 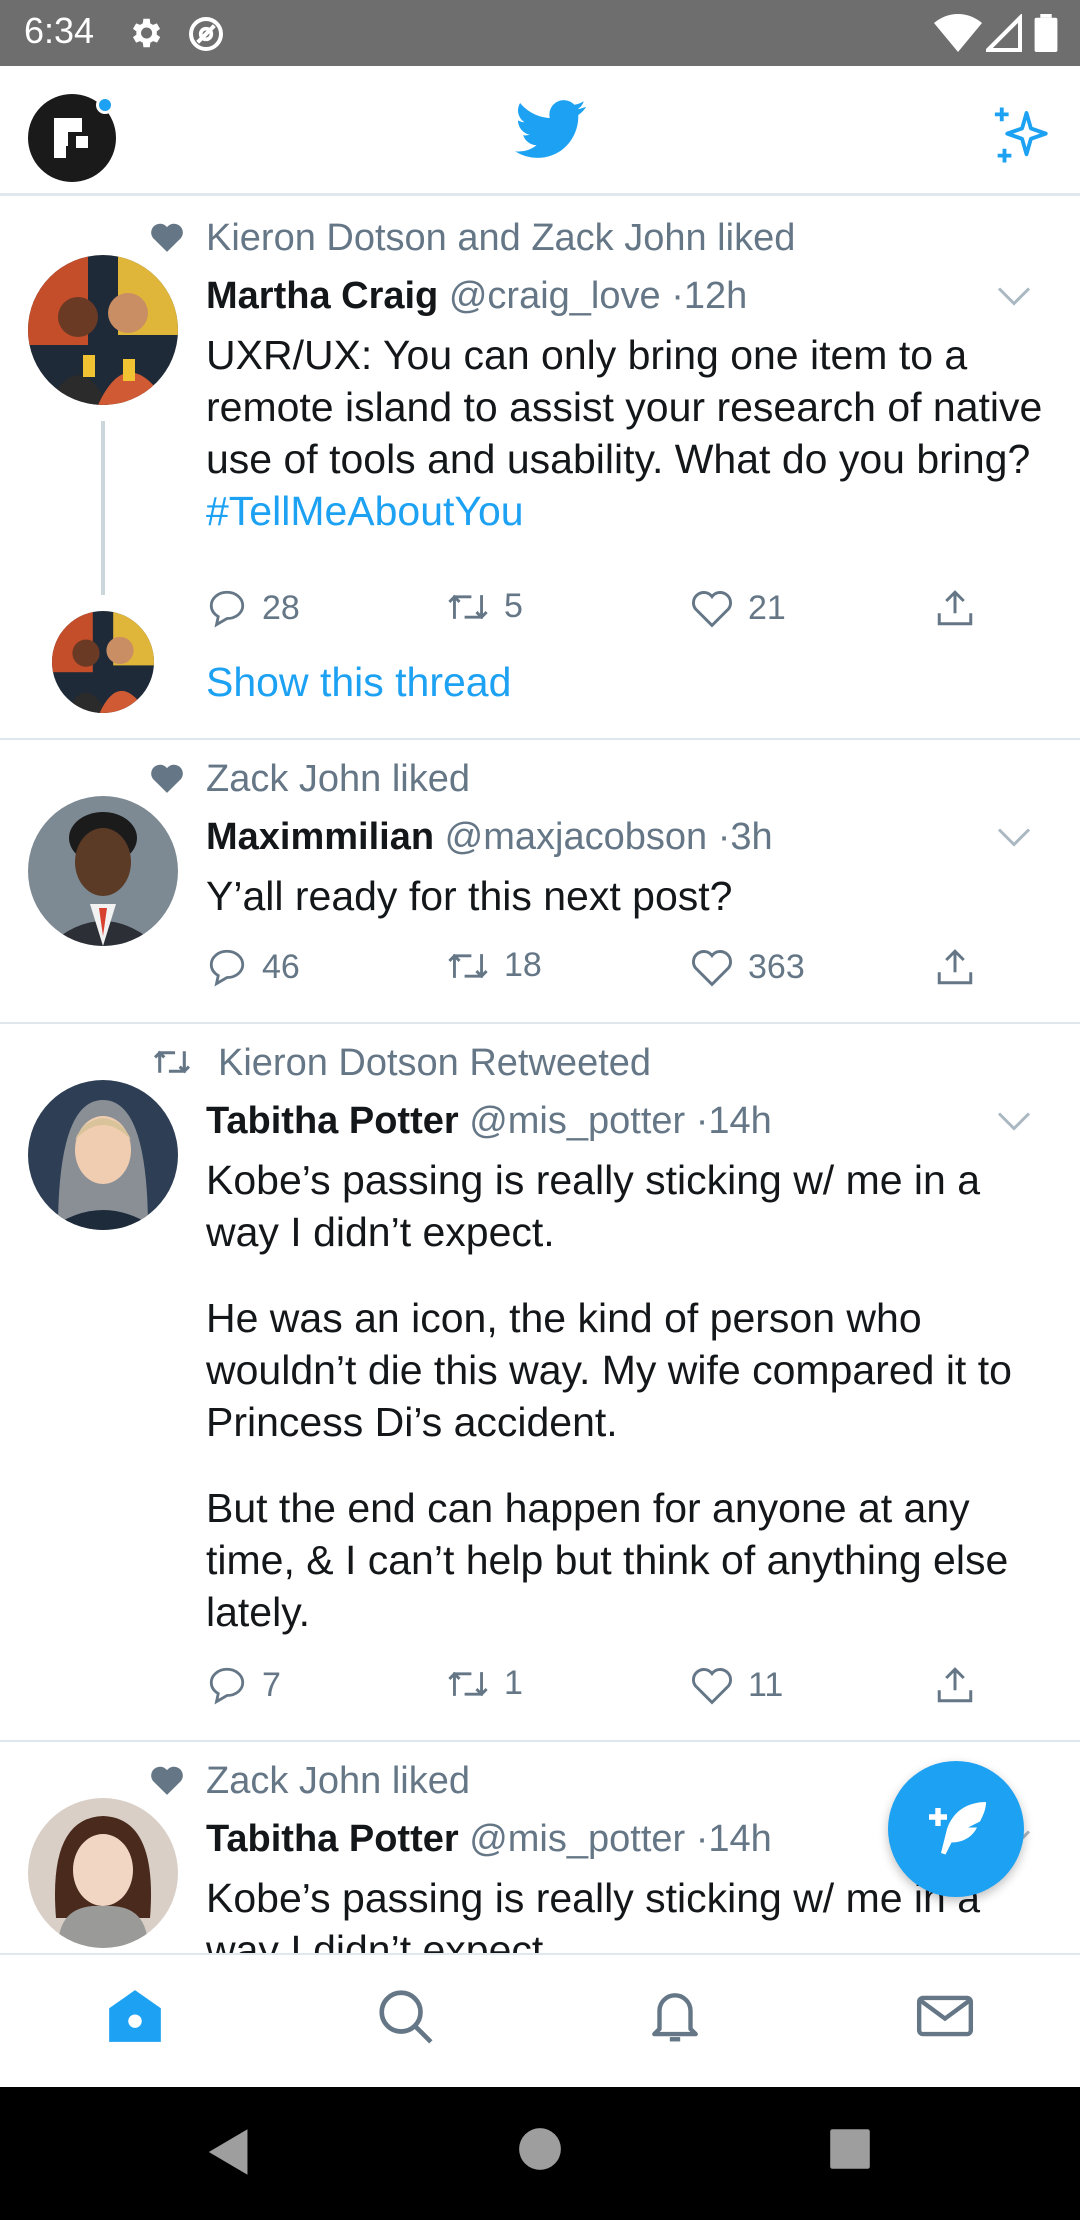 I want to click on app-header, so click(x=540, y=131).